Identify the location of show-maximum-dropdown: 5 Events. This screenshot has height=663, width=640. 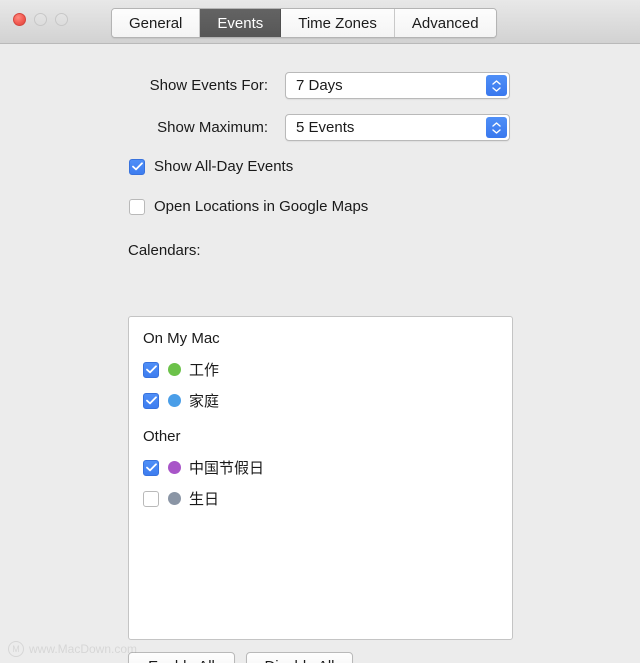
(397, 127).